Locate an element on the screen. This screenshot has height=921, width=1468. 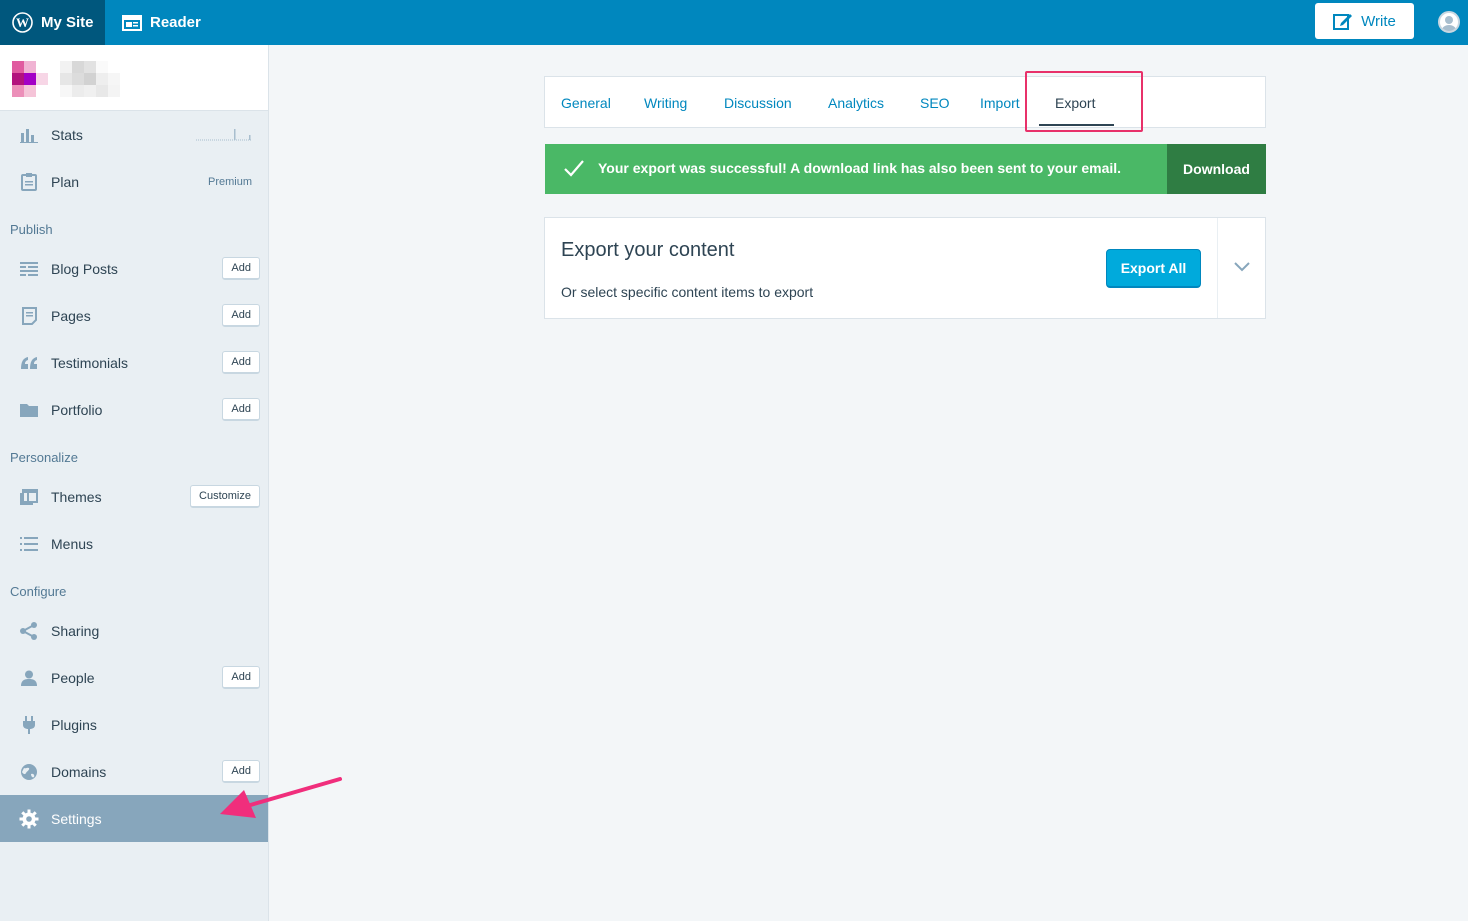
person-icon is located at coordinates (29, 678).